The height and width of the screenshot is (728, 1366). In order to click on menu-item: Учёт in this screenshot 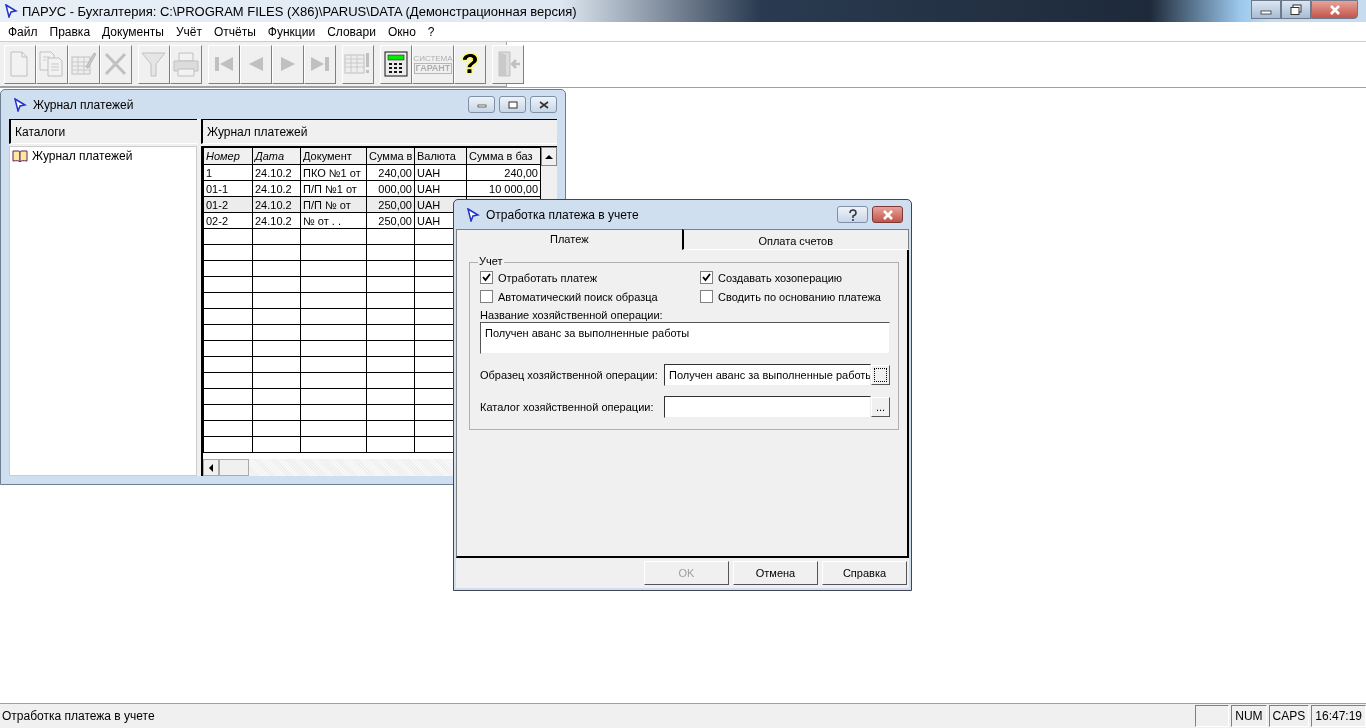, I will do `click(188, 31)`.